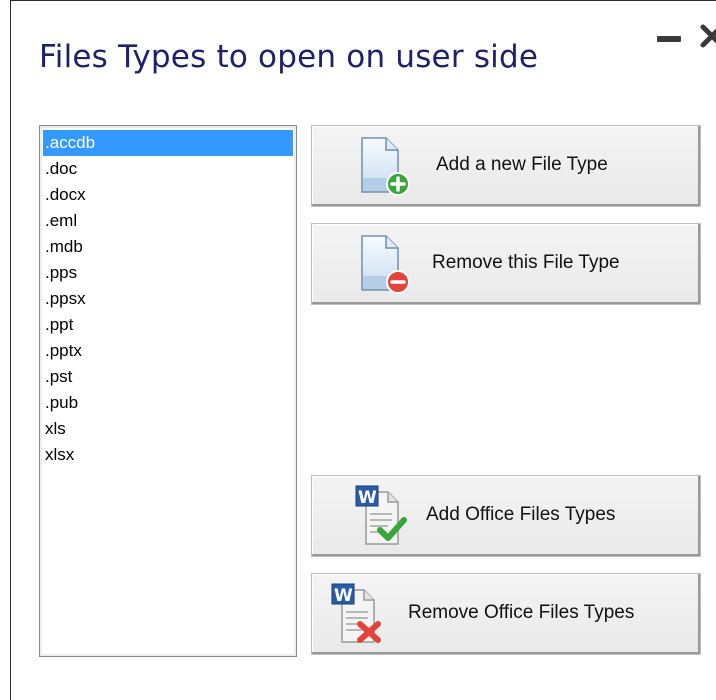  I want to click on file-type-list-item: .docx, so click(168, 195).